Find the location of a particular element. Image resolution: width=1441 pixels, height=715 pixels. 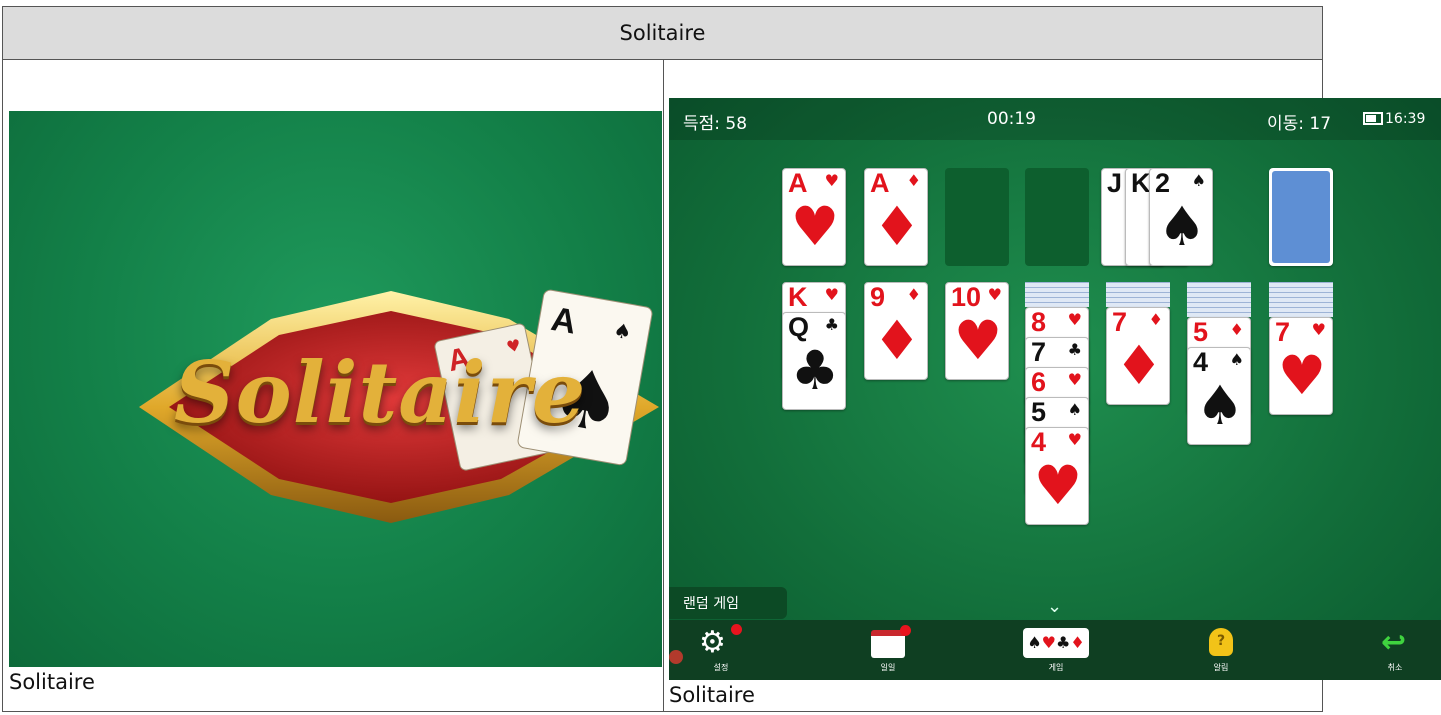

playing-card: 4 ♥ ♥ is located at coordinates (1057, 476).